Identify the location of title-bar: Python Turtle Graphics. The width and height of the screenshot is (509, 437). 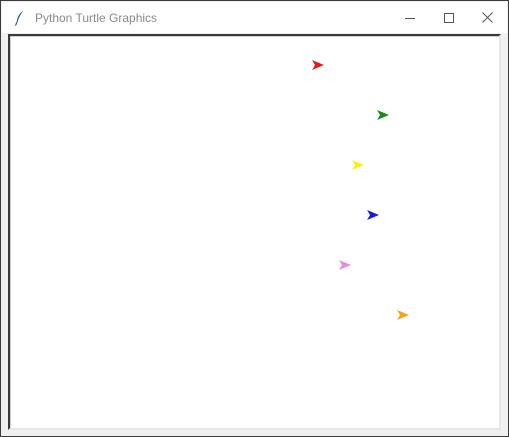
(254, 17).